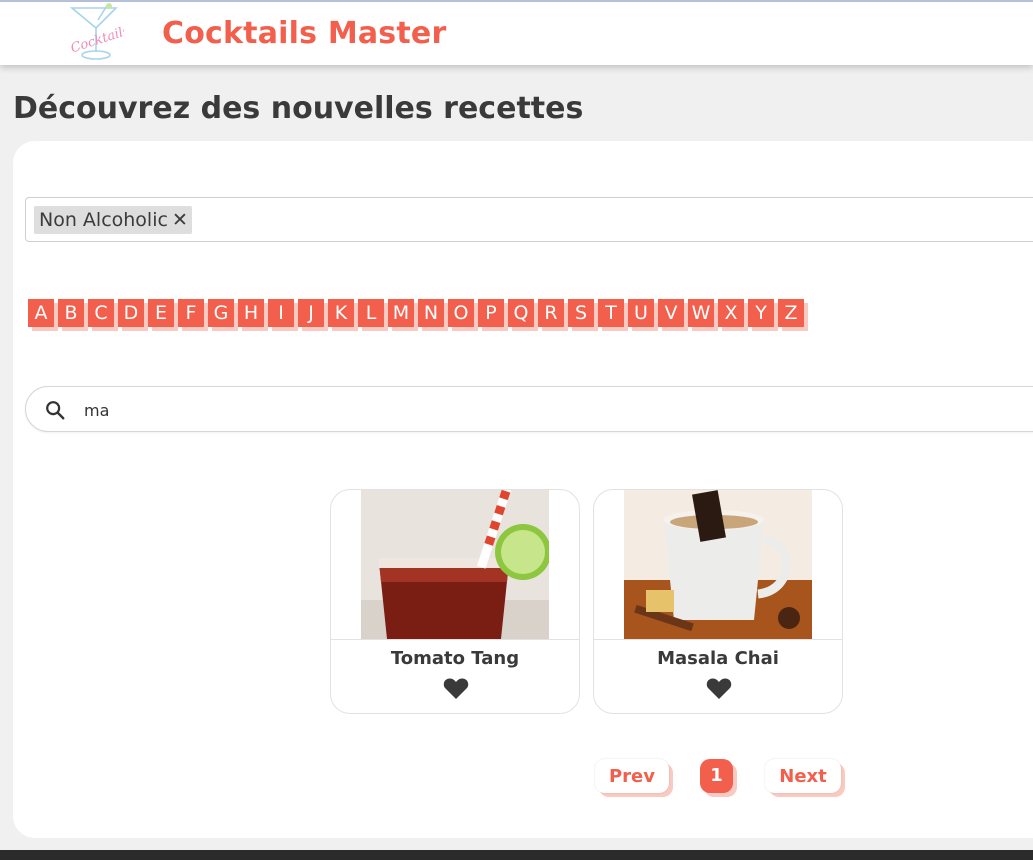 The height and width of the screenshot is (860, 1033). Describe the element at coordinates (101, 313) in the screenshot. I see `letter-button-c: C` at that location.